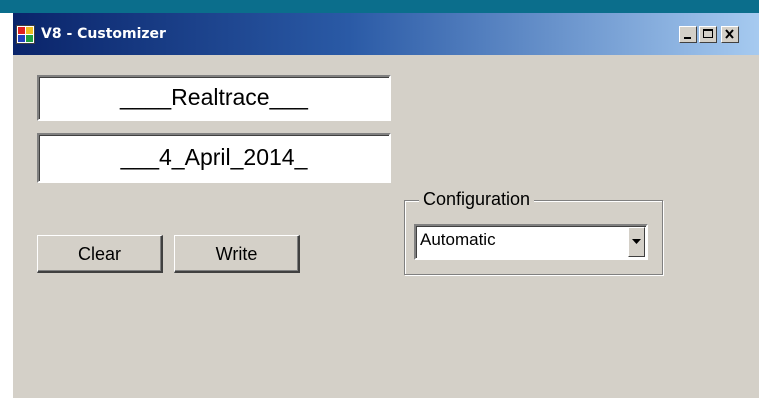 The height and width of the screenshot is (398, 759). I want to click on app-window-icon, so click(25, 34).